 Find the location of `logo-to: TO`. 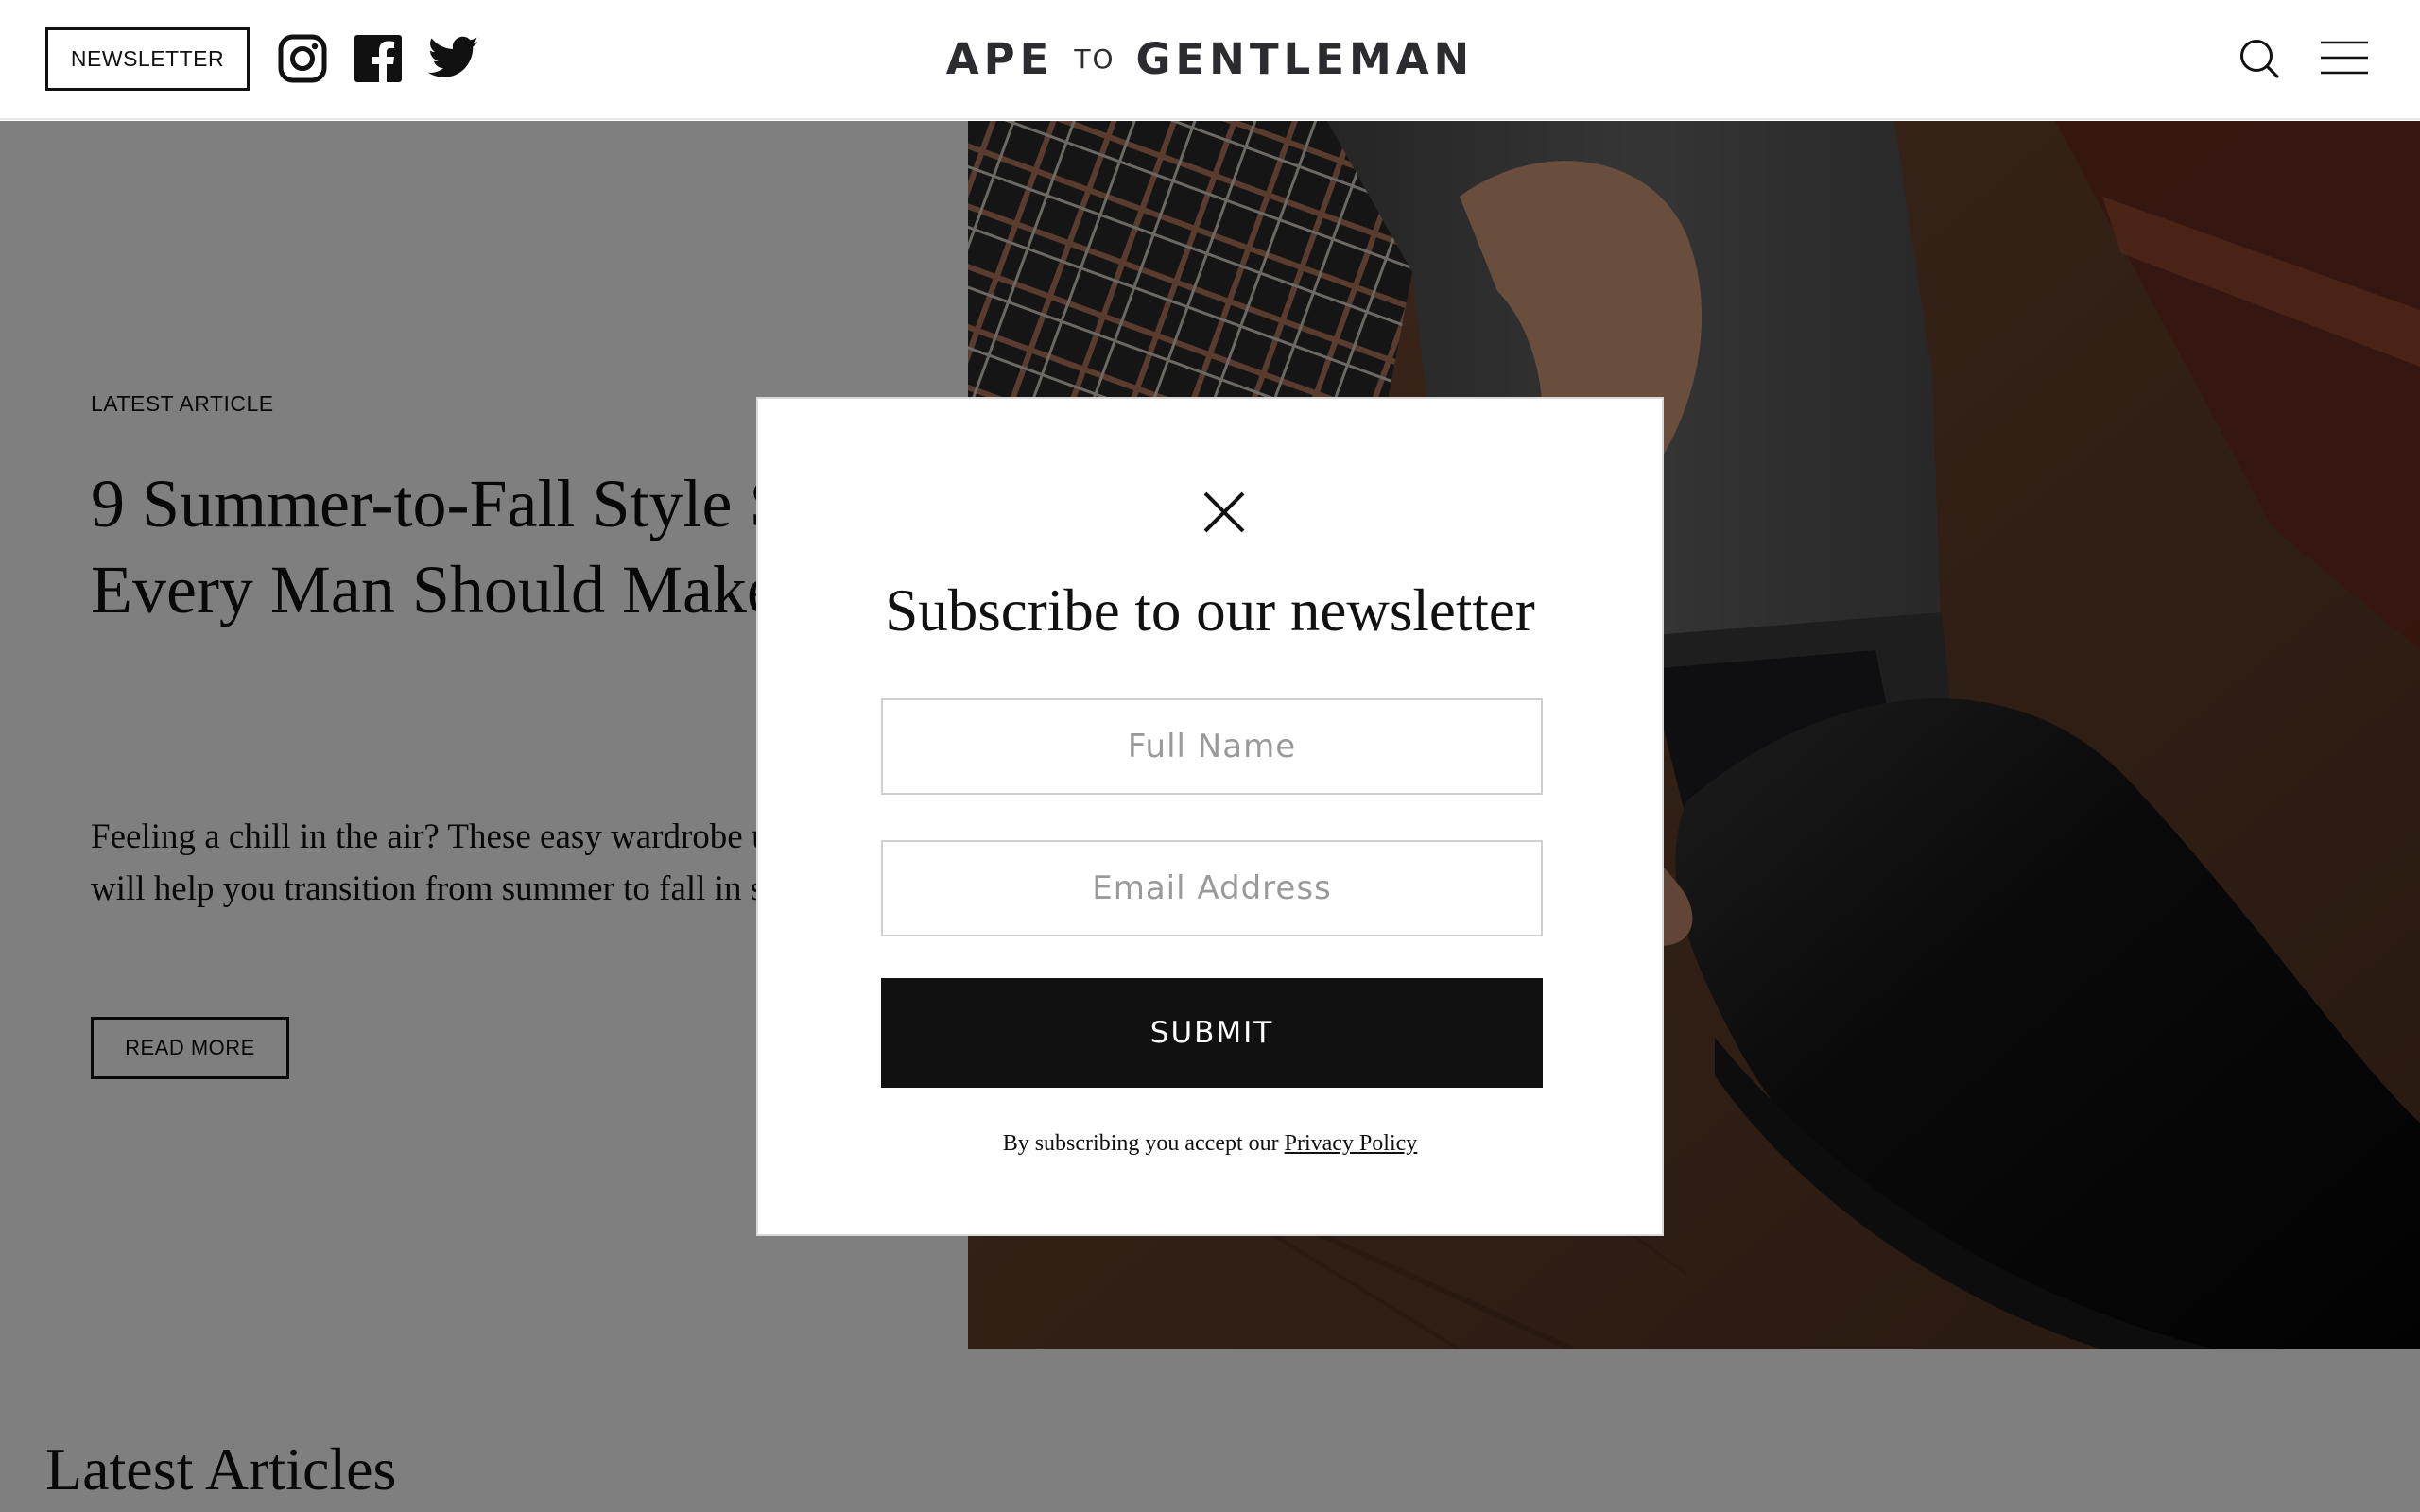

logo-to: TO is located at coordinates (1094, 59).